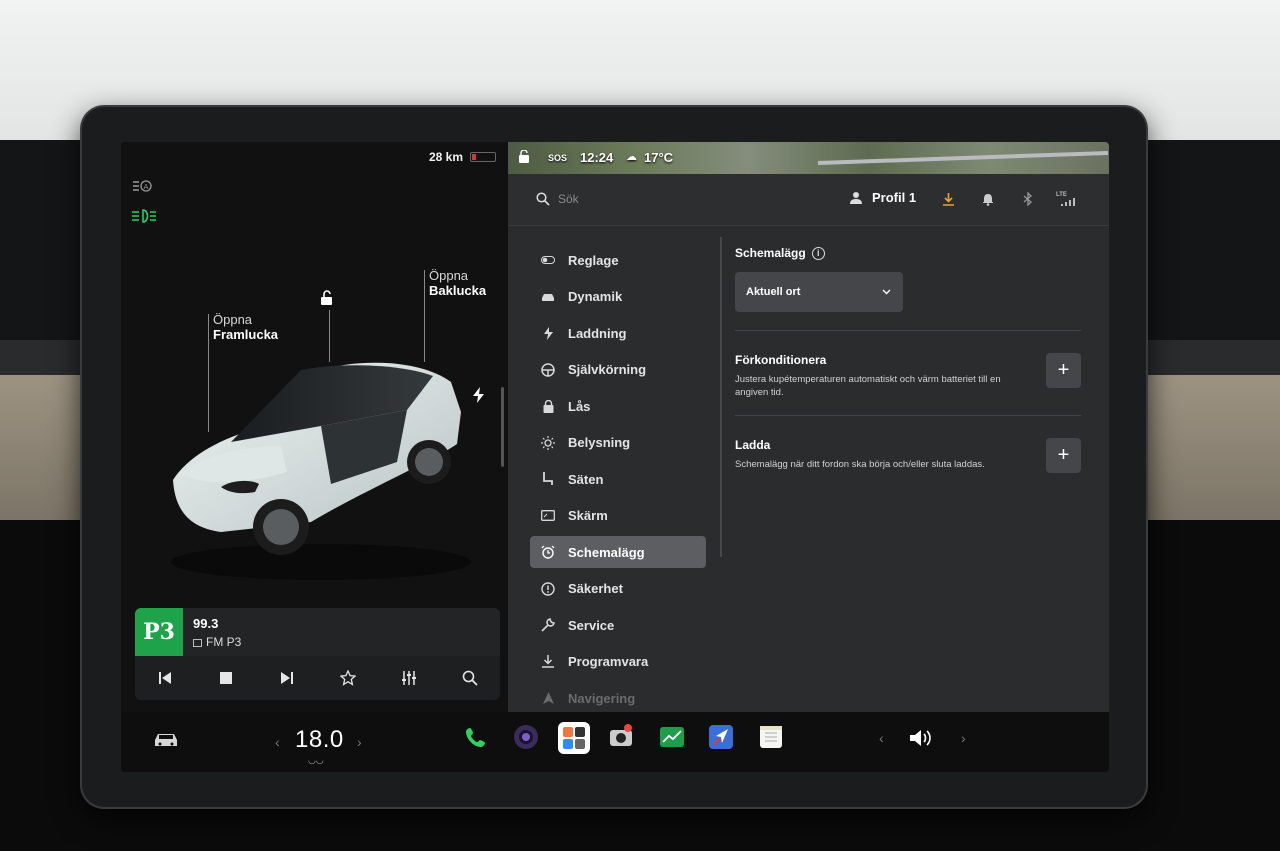  What do you see at coordinates (618, 479) in the screenshot?
I see `menu-item-saten: Säten` at bounding box center [618, 479].